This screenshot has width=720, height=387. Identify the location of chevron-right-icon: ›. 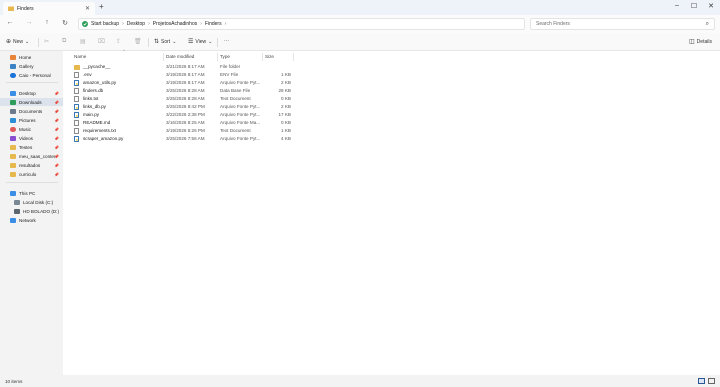
(225, 24).